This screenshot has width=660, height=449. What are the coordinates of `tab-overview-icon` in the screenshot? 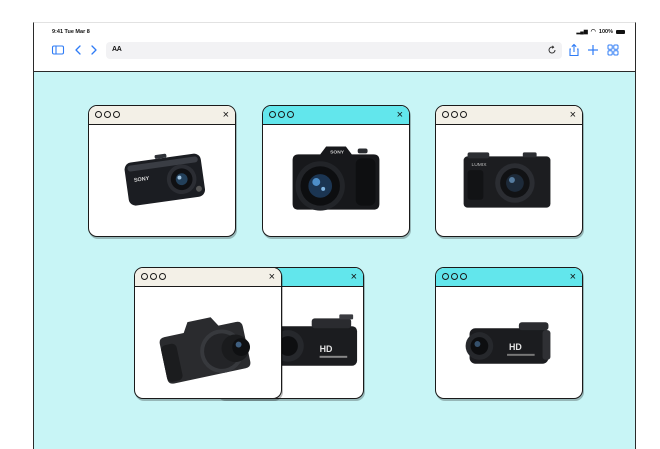 It's located at (613, 50).